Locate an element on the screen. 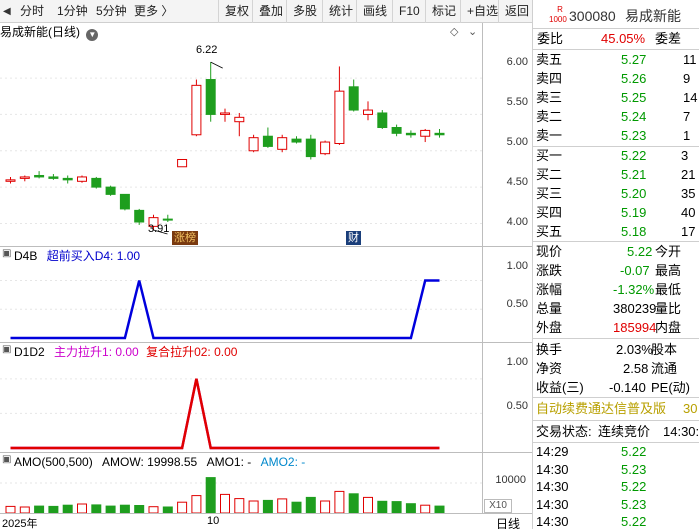 This screenshot has height=529, width=699. tick-price: 5.23 is located at coordinates (634, 469).